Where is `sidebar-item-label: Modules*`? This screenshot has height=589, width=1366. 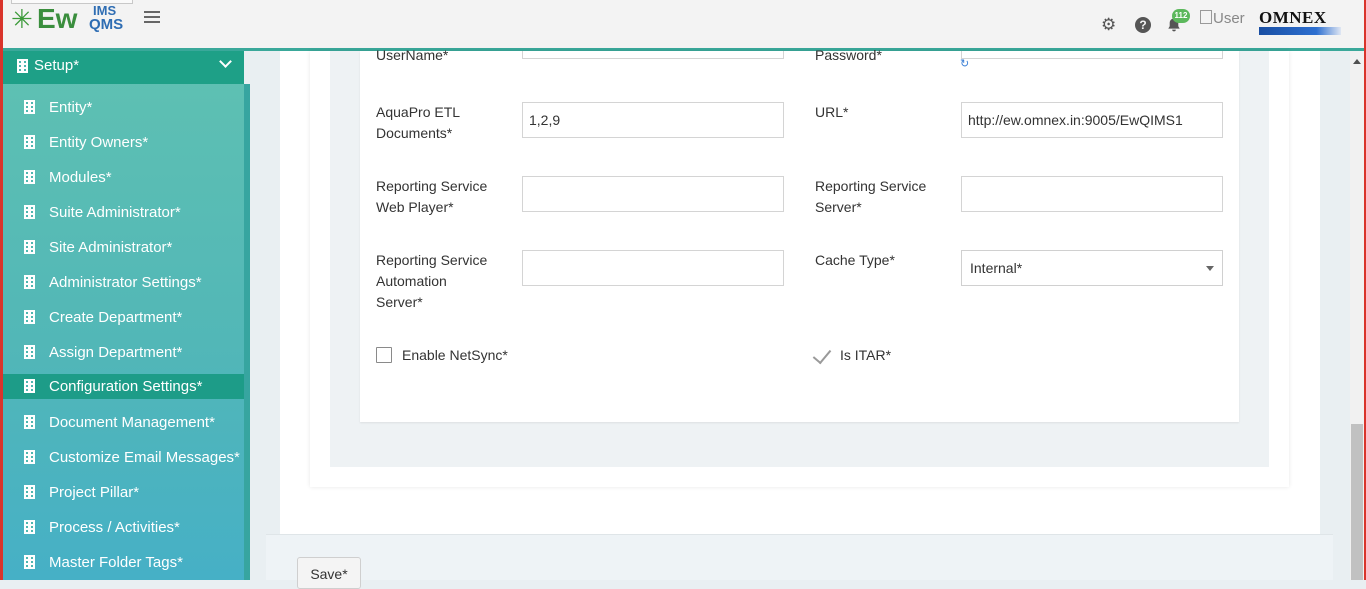 sidebar-item-label: Modules* is located at coordinates (80, 177).